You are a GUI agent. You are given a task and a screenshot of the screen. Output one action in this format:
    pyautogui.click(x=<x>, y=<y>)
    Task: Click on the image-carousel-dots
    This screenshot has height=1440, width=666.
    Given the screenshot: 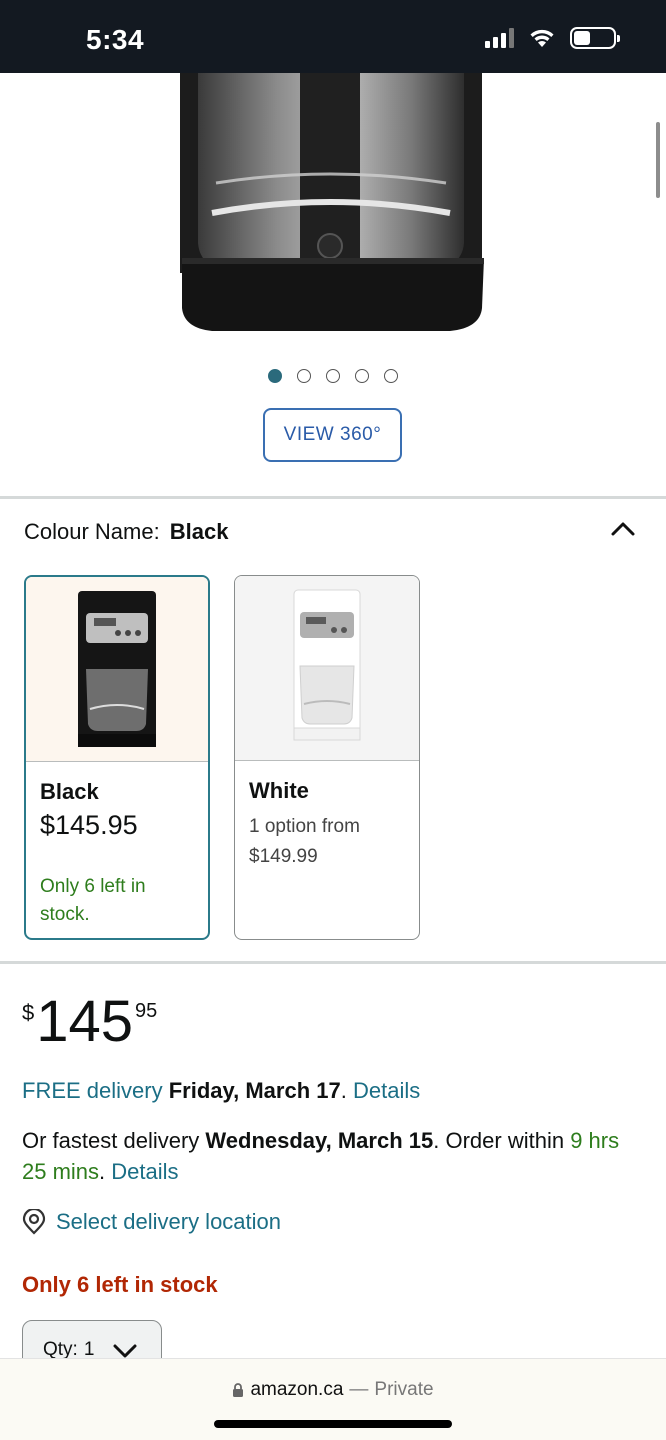 What is the action you would take?
    pyautogui.click(x=333, y=376)
    